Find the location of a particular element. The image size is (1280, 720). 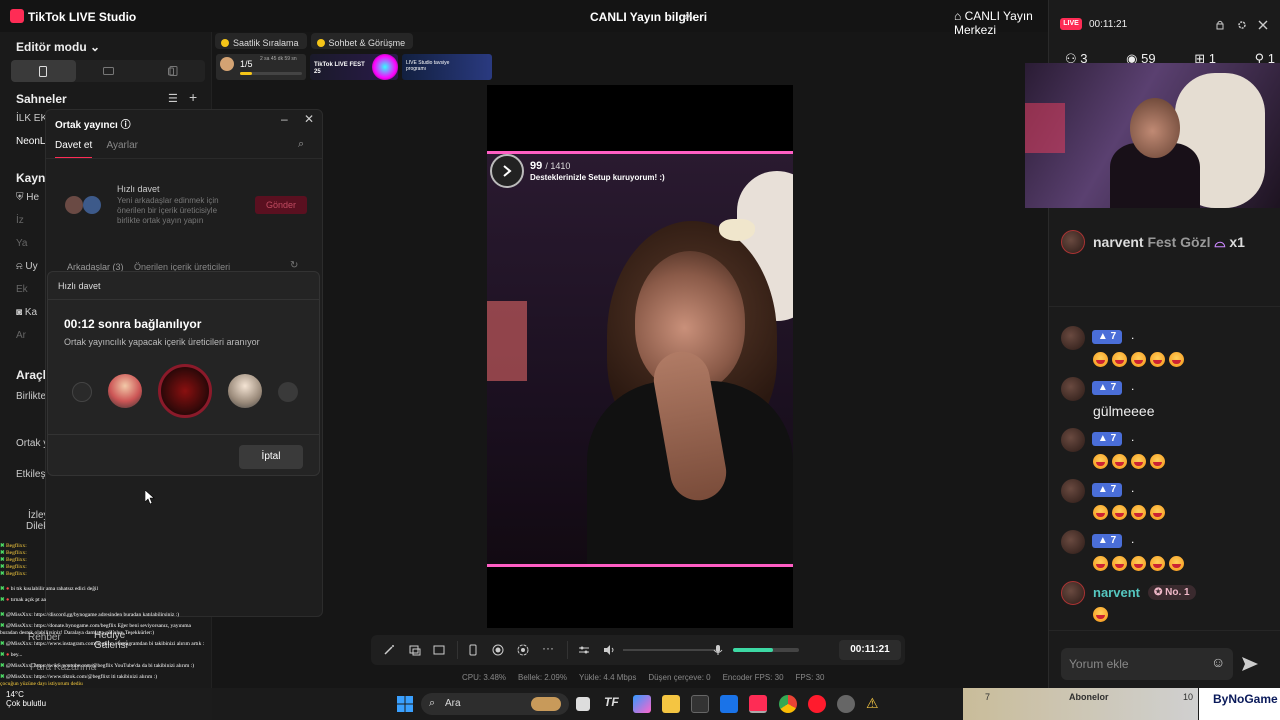

bynogame-label: ByNoGame is located at coordinates (1245, 699).